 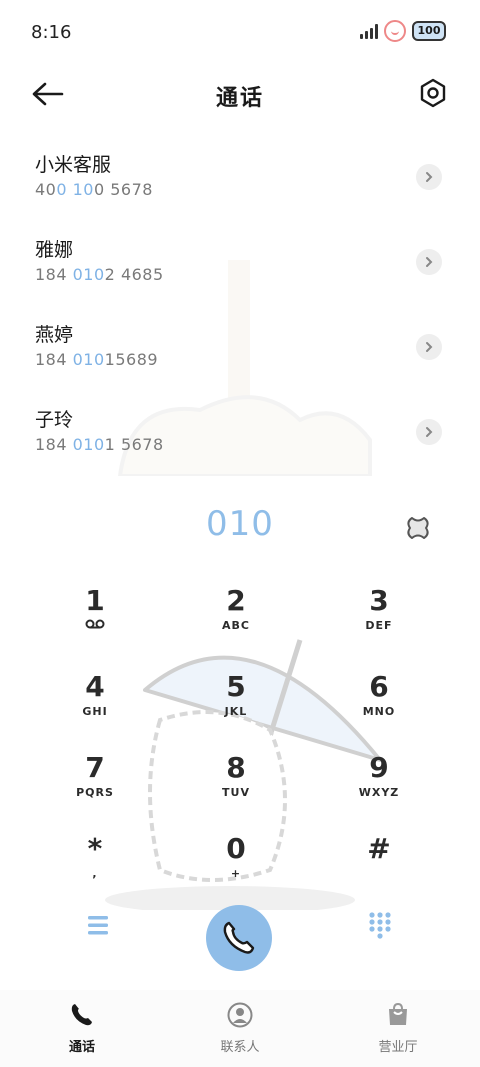 What do you see at coordinates (398, 1028) in the screenshot?
I see `nav-service-hall: 营业厅` at bounding box center [398, 1028].